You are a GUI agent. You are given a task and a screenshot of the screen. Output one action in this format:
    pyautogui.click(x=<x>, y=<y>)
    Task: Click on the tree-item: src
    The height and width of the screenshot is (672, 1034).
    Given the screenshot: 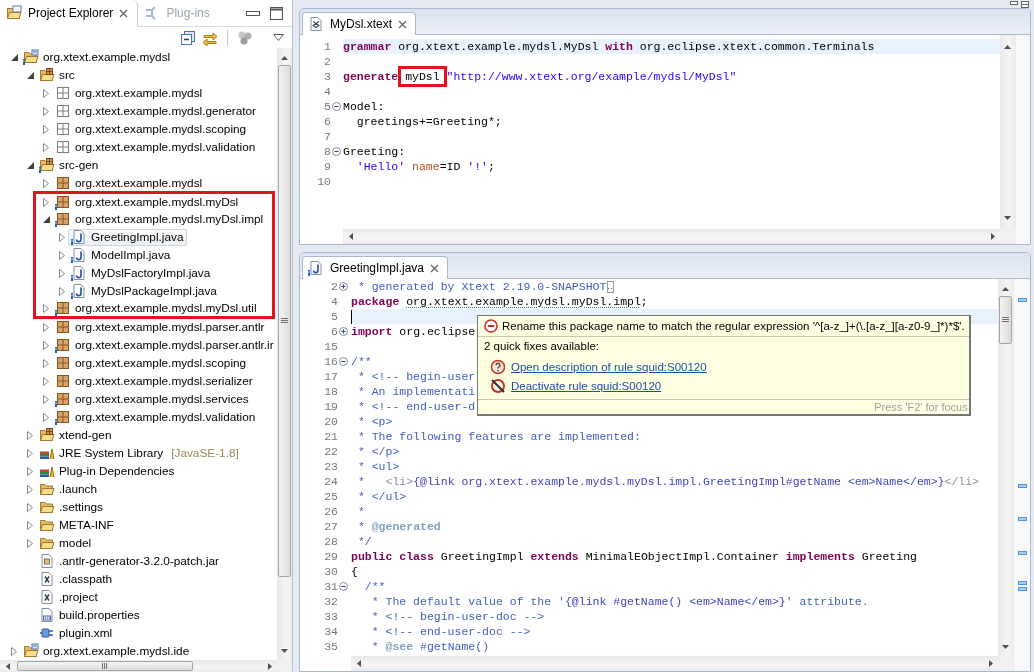 What is the action you would take?
    pyautogui.click(x=57, y=75)
    